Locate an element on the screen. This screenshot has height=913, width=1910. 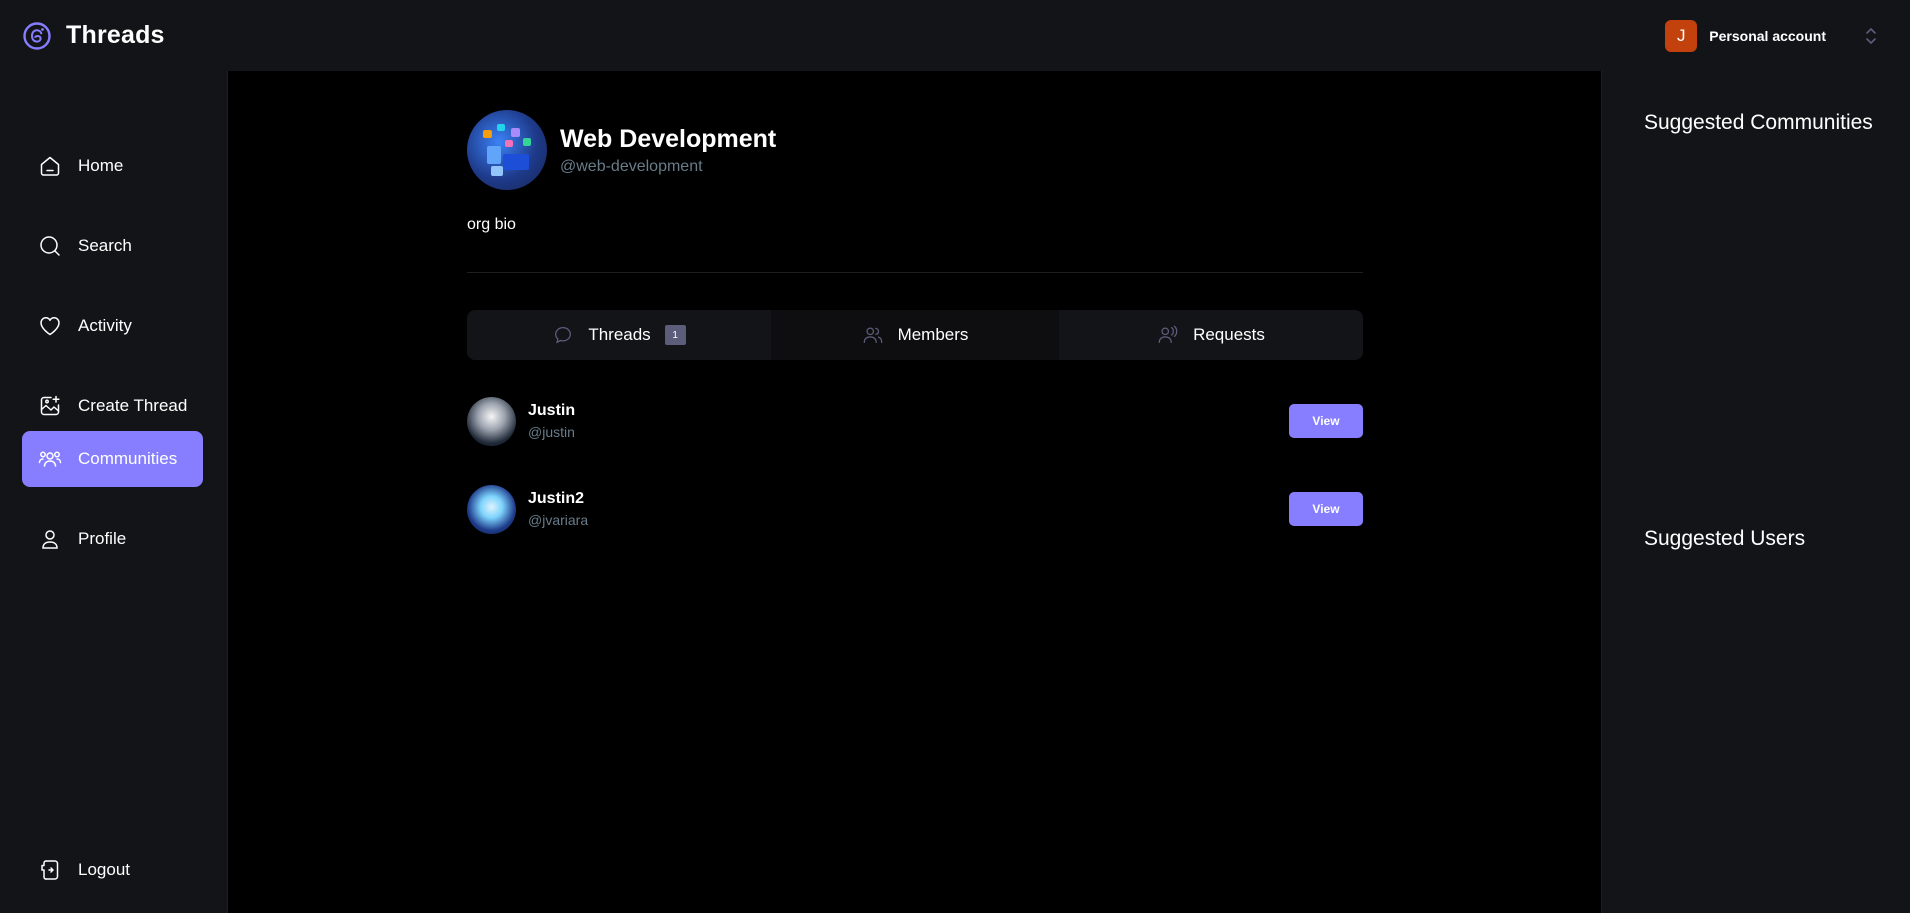
sidebar-item-label: Profile is located at coordinates (102, 538).